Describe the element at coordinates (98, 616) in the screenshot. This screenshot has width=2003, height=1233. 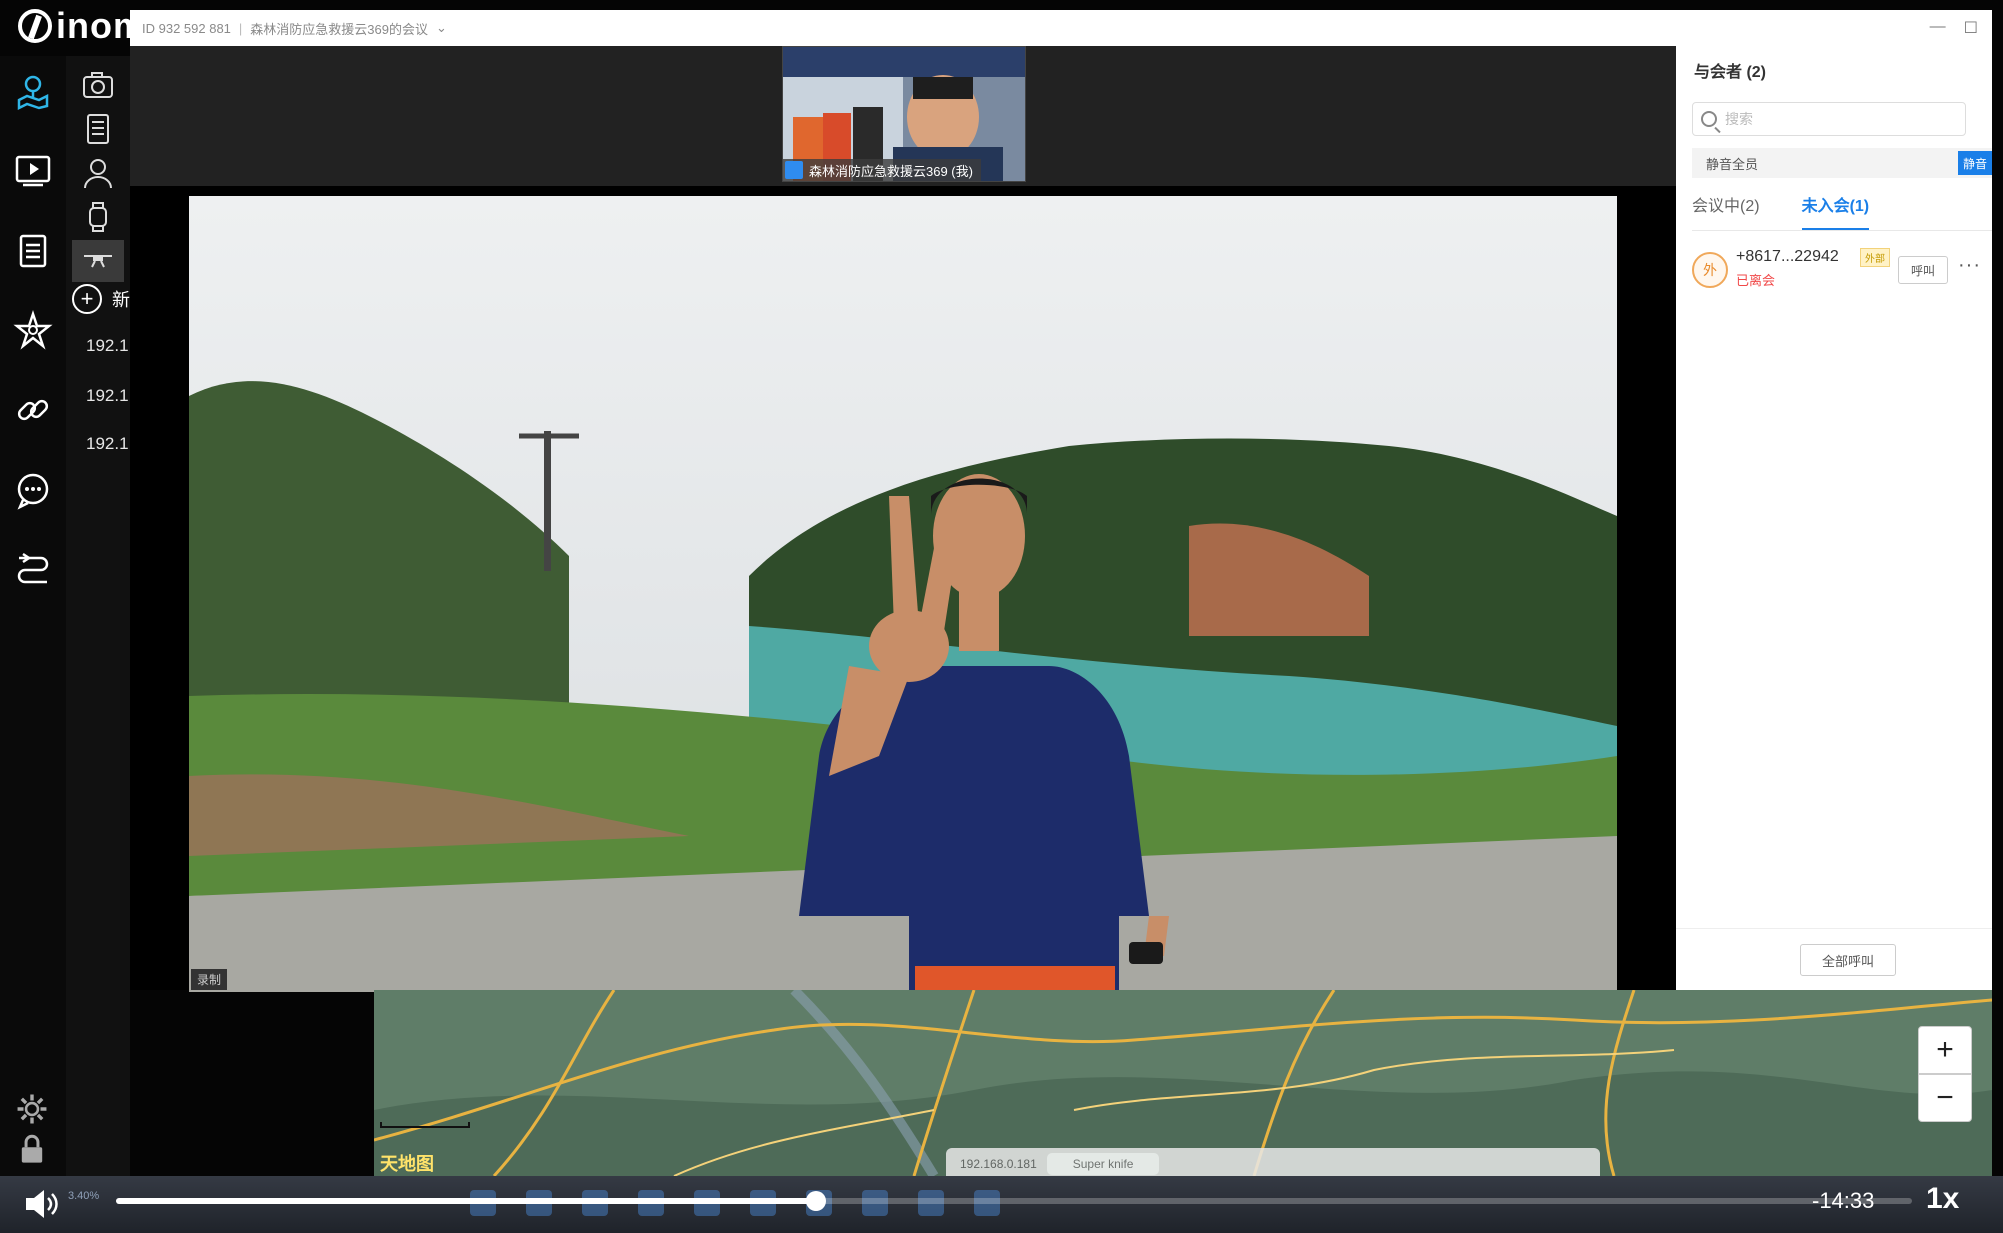
I see `device-panel: + 新 192.1 192.1 192.1` at that location.